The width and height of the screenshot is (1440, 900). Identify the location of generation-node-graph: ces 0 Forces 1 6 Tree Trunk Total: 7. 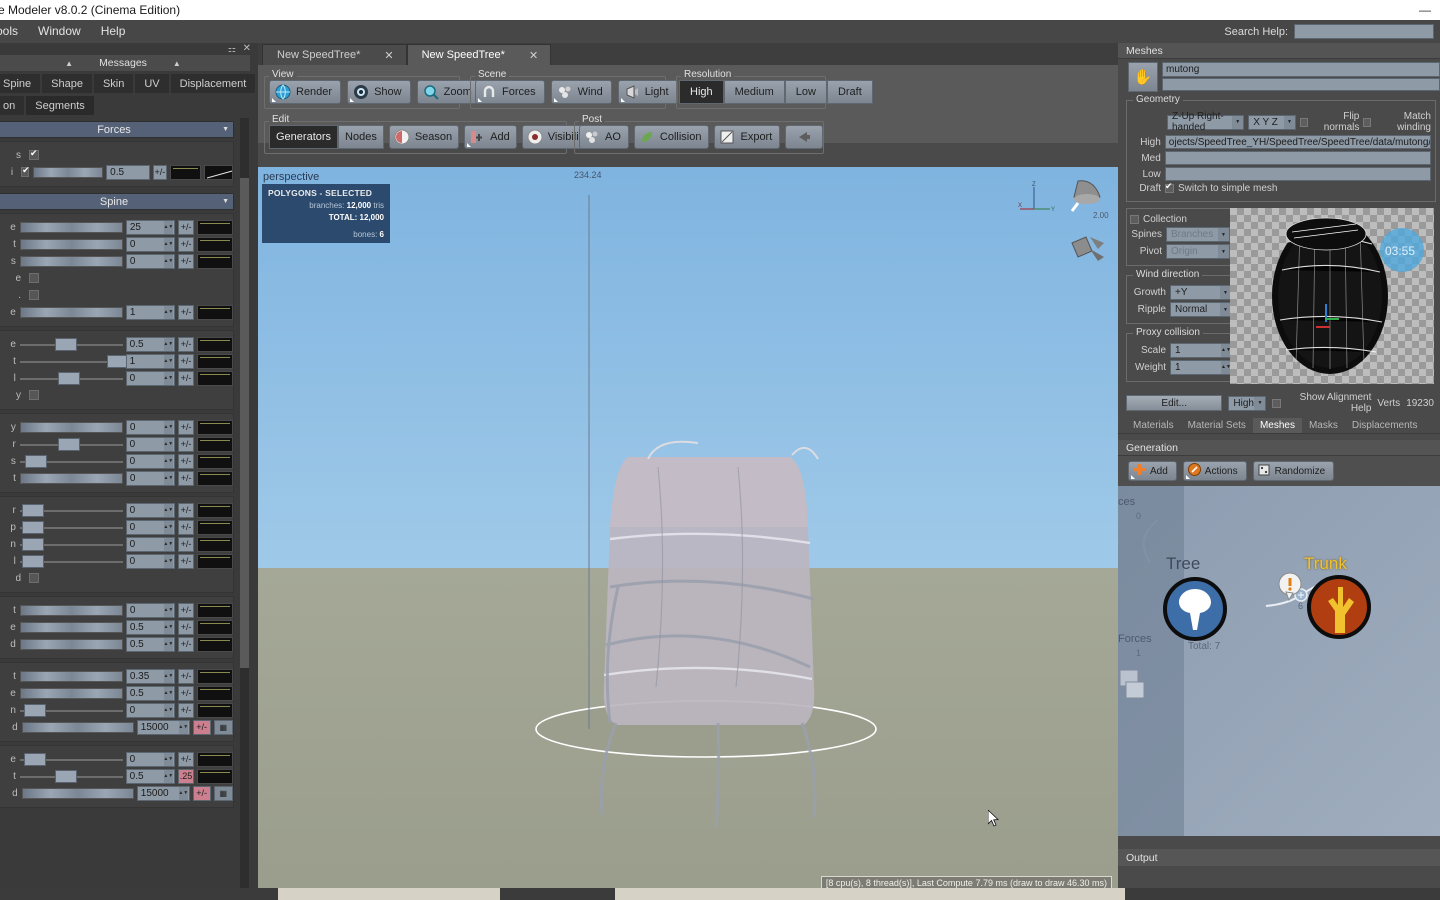
(1279, 661).